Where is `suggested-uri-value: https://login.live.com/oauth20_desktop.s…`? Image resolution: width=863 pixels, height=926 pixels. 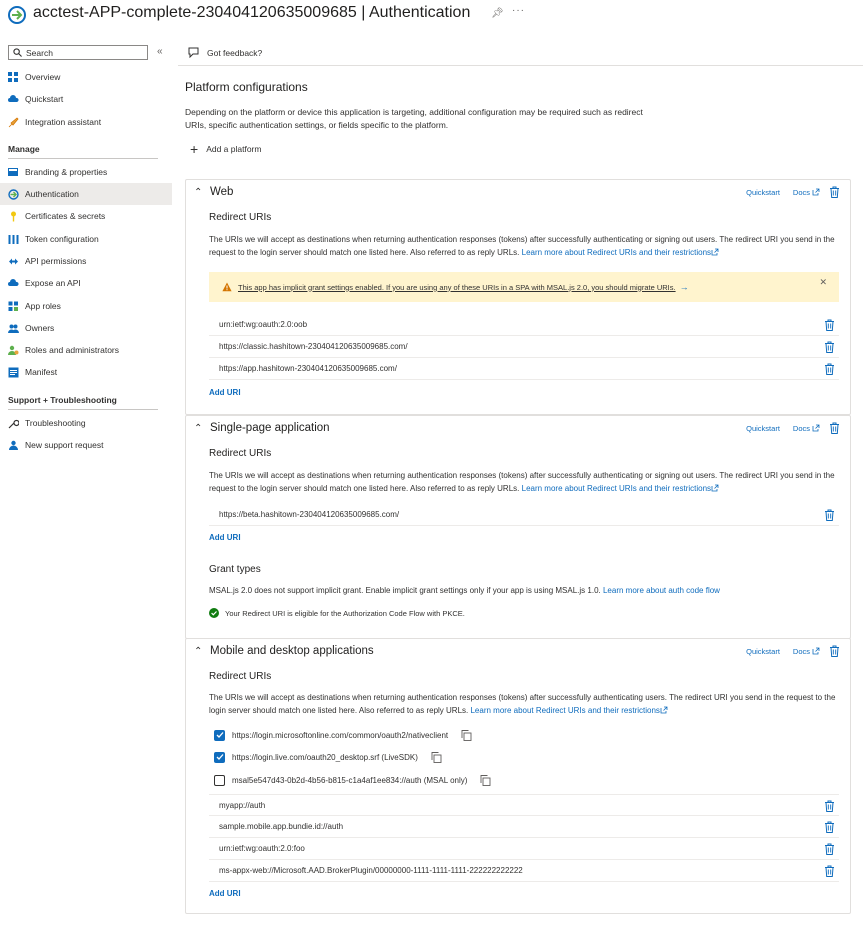 suggested-uri-value: https://login.live.com/oauth20_desktop.s… is located at coordinates (325, 757).